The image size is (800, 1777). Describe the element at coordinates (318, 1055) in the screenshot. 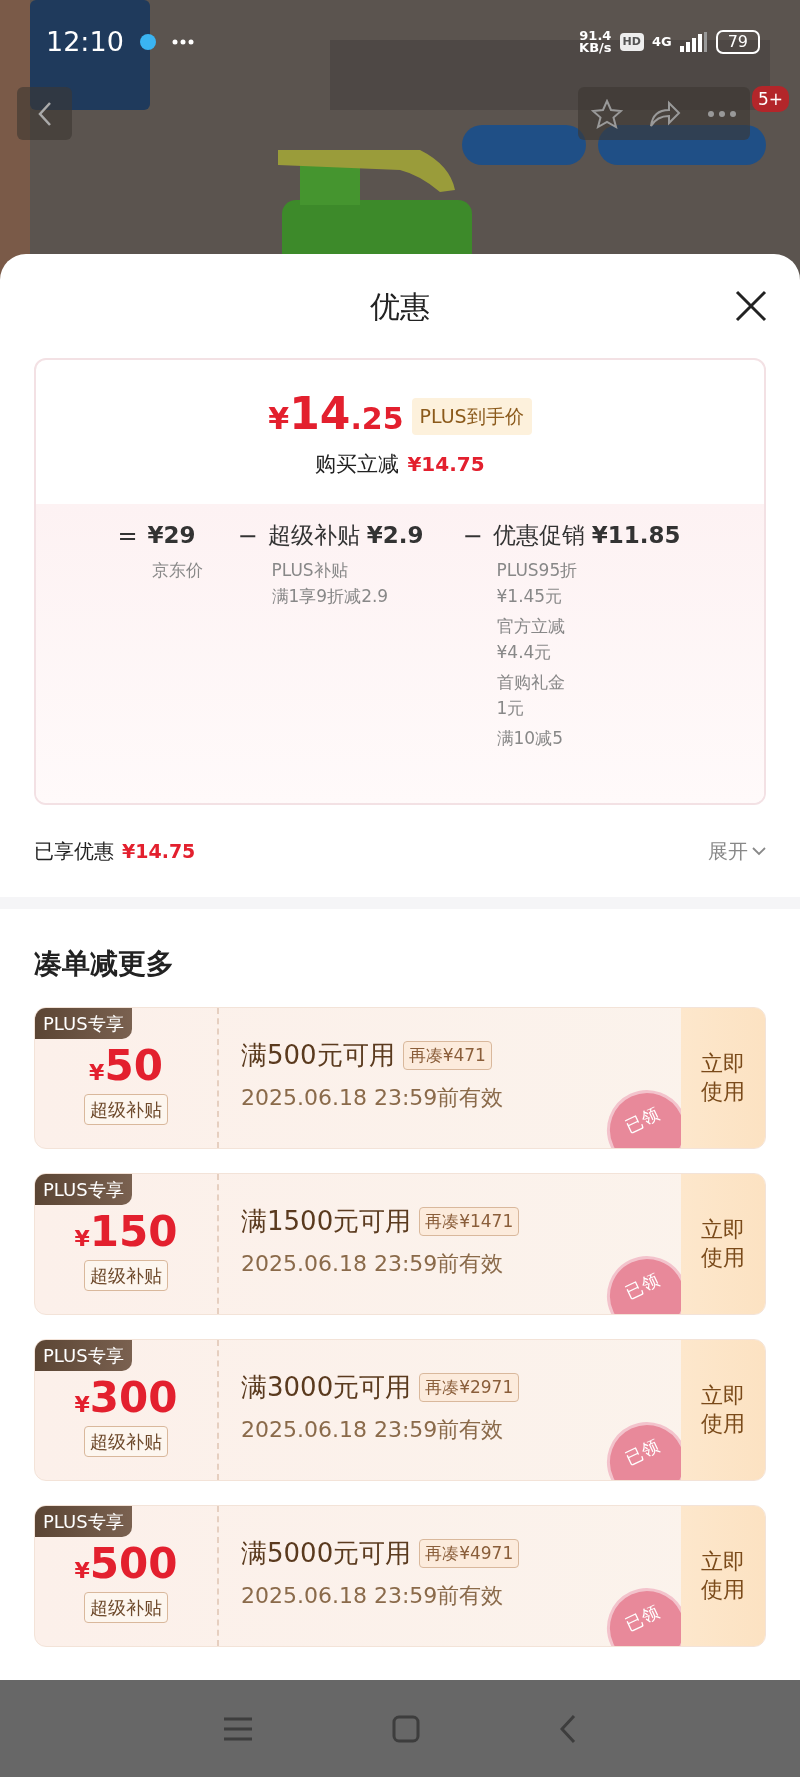

I see `coupon-condition: 满500元可用` at that location.